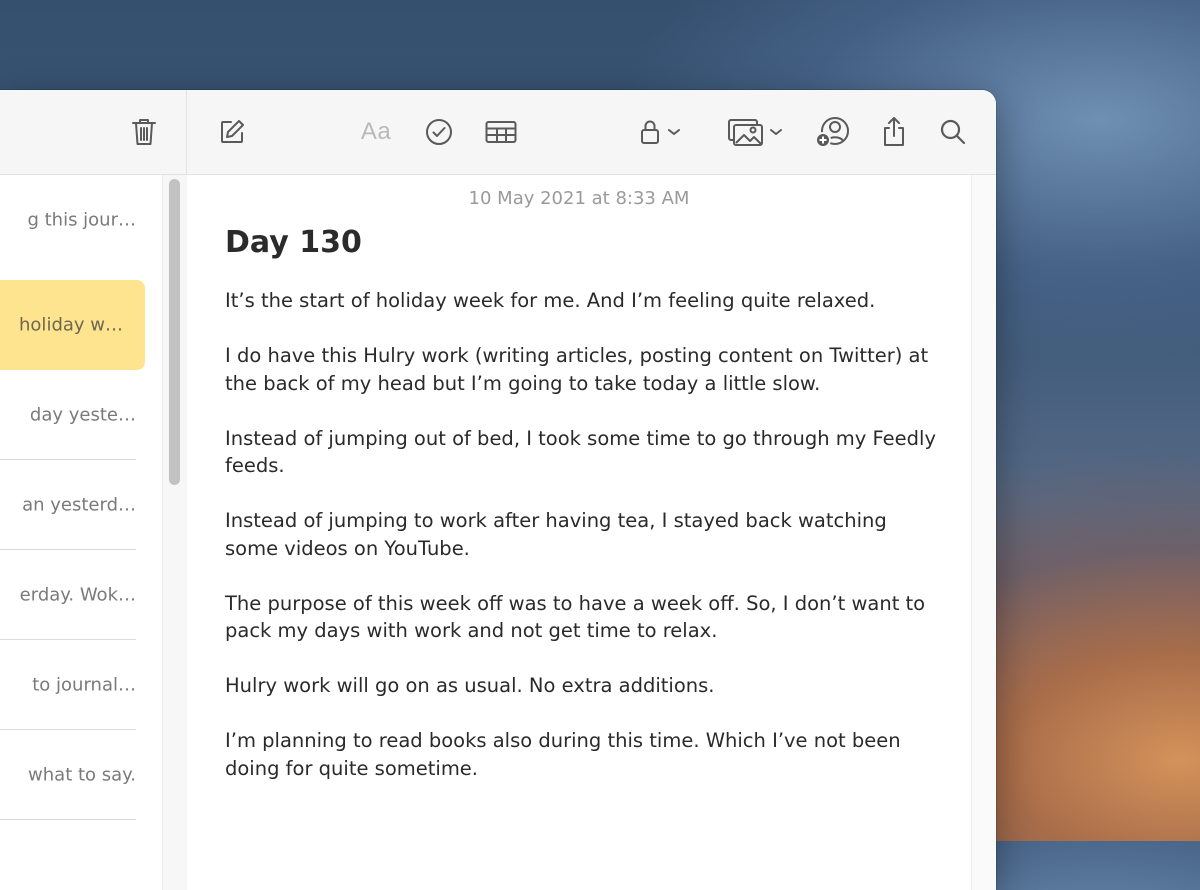  I want to click on share-icon, so click(894, 131).